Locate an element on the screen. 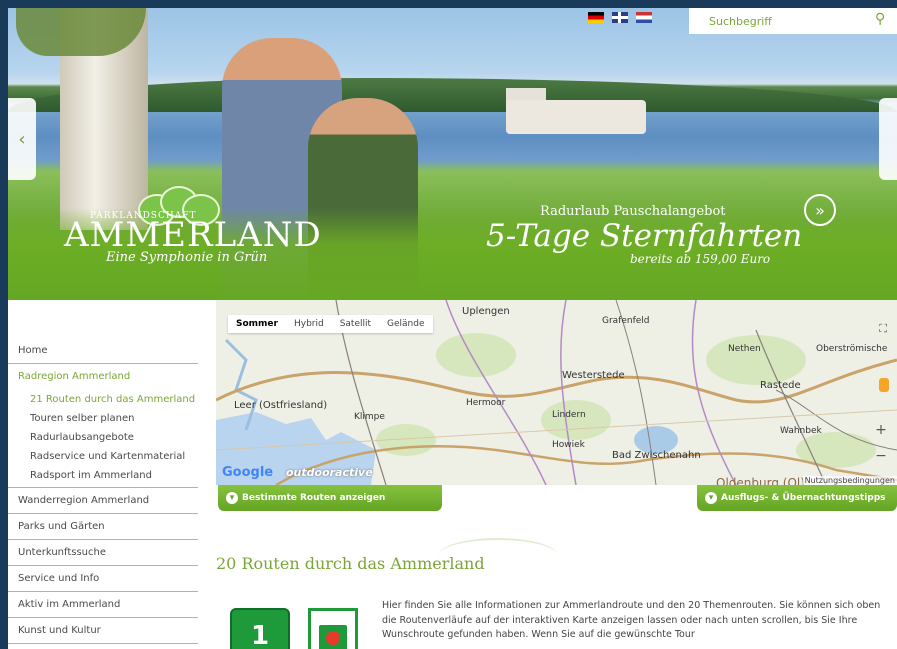 This screenshot has height=649, width=897. map-place-label: Uplengen is located at coordinates (486, 311).